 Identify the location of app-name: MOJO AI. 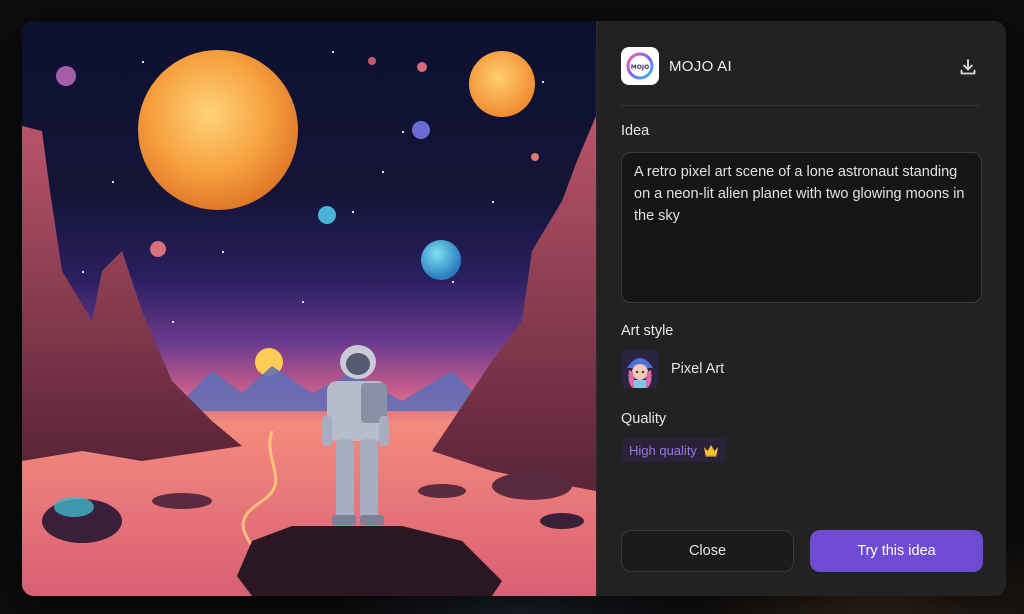
(700, 66).